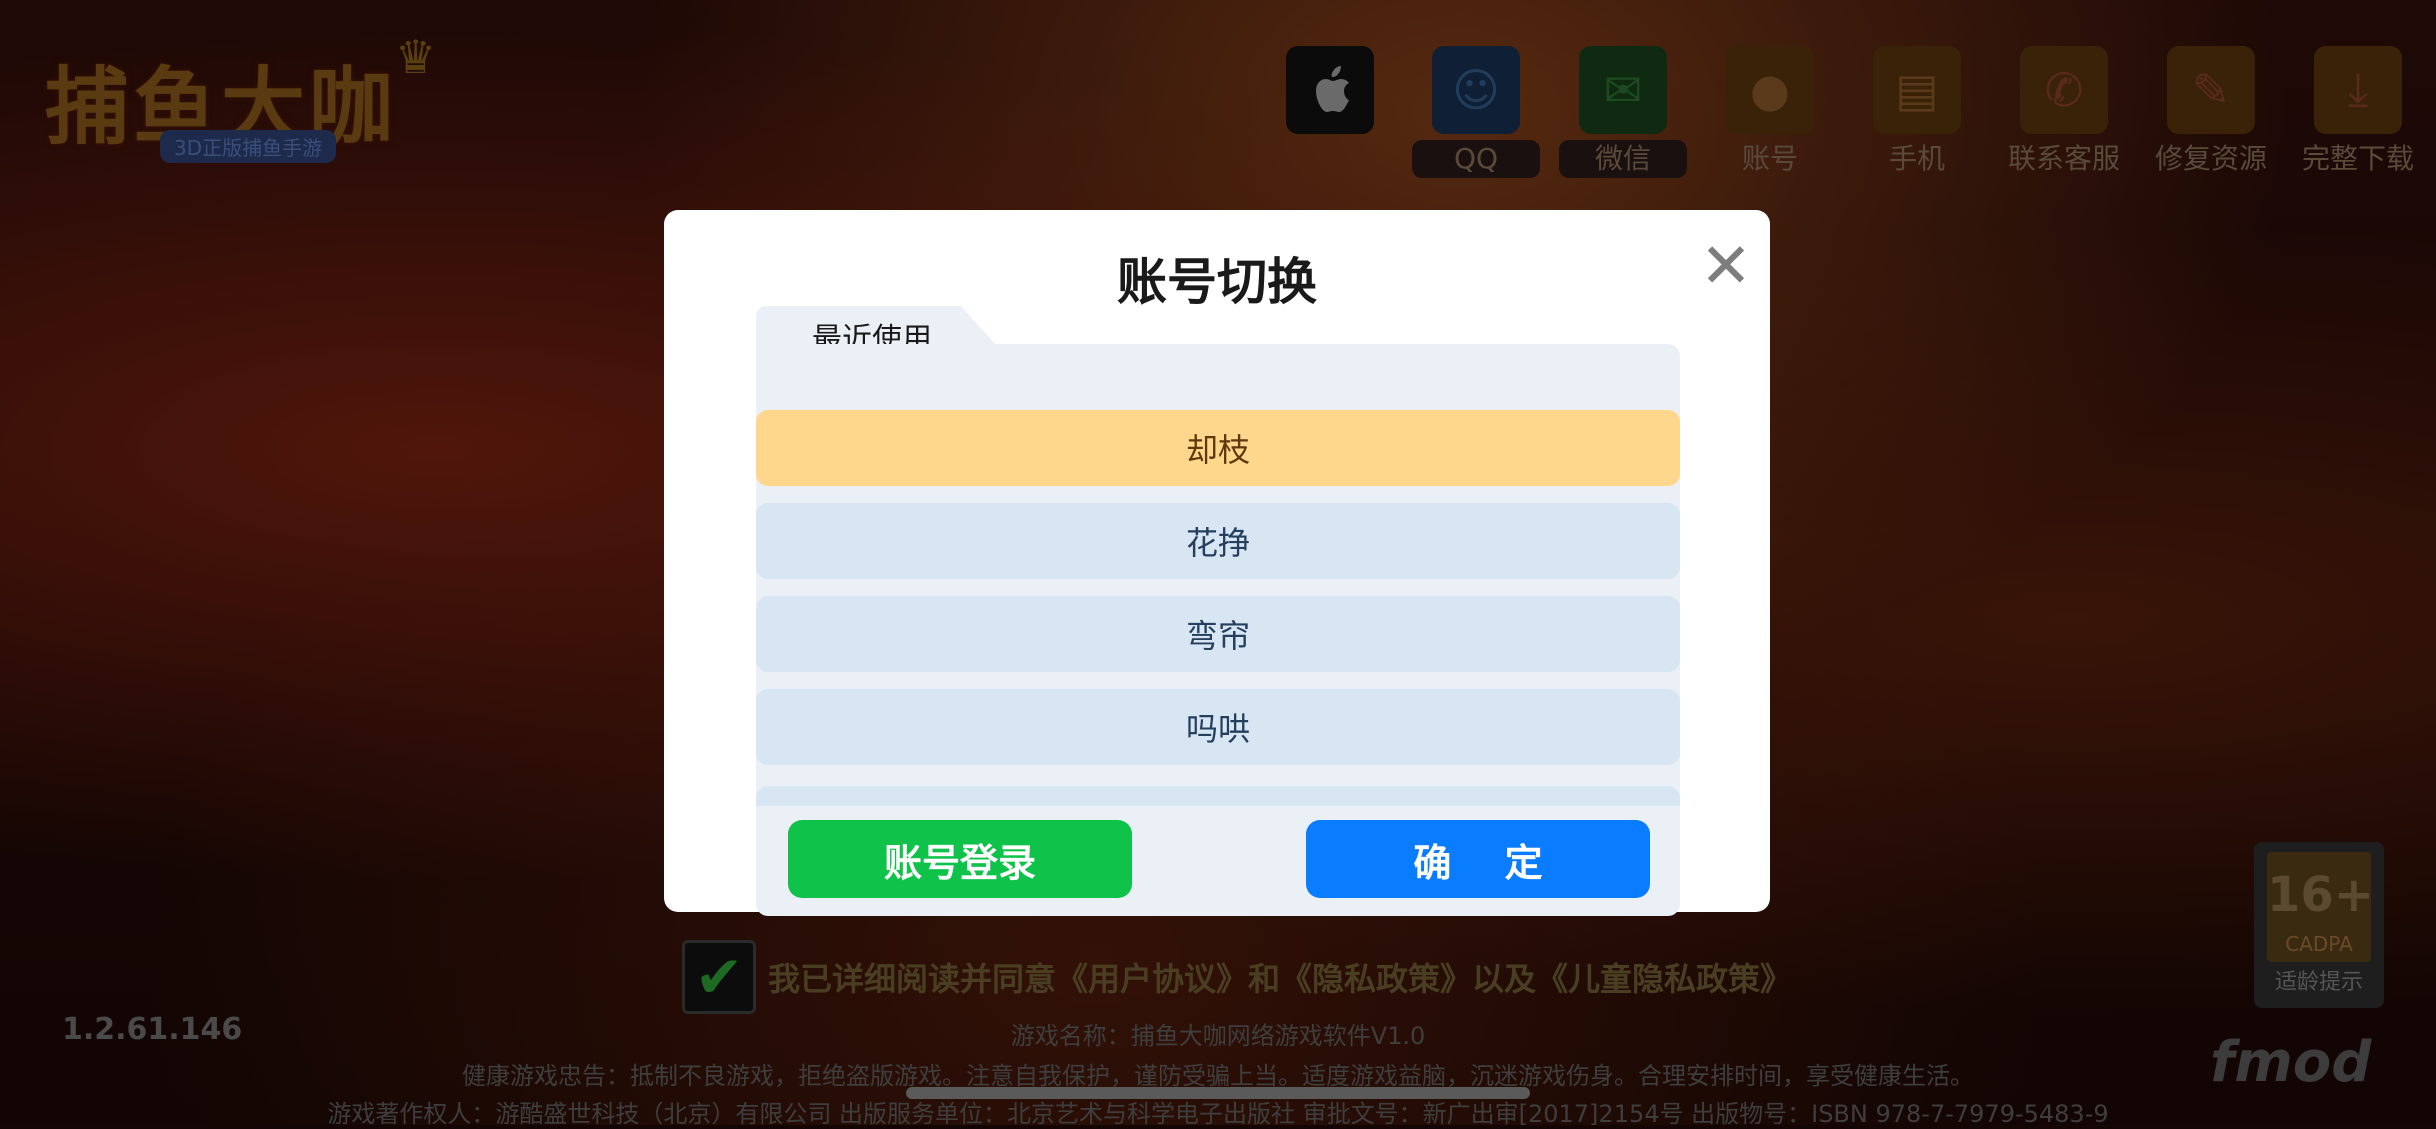 The width and height of the screenshot is (2436, 1129). I want to click on agreement-row: ✔ 我已详细阅读并同意《用户协议》和《隐私政策》以及《儿童隐私政策》, so click(1237, 977).